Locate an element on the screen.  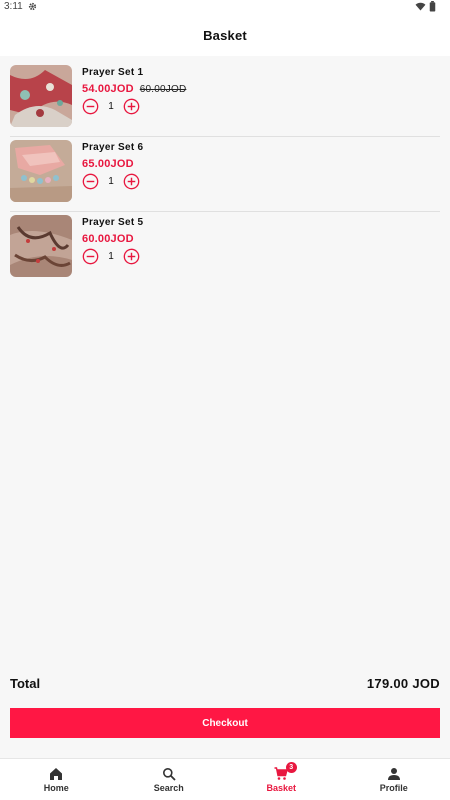
nav-search: Search is located at coordinates (169, 779).